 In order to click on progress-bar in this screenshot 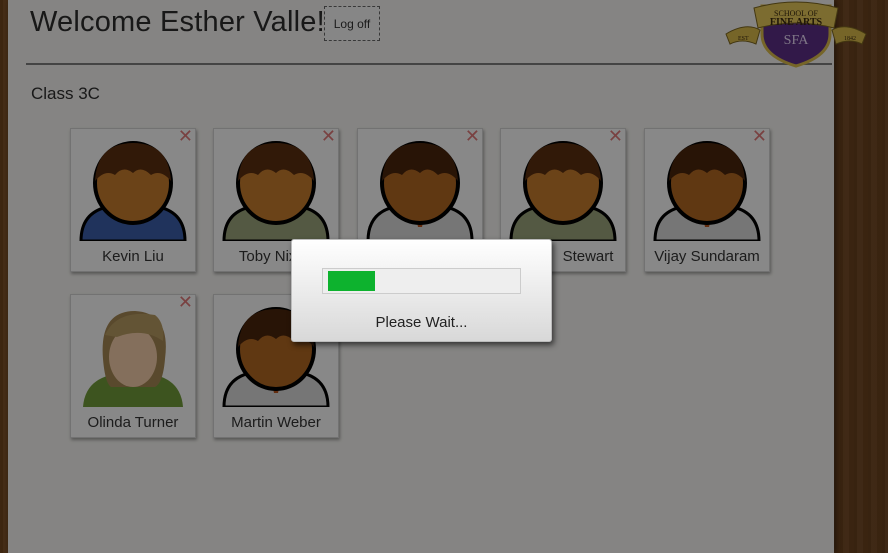, I will do `click(421, 281)`.